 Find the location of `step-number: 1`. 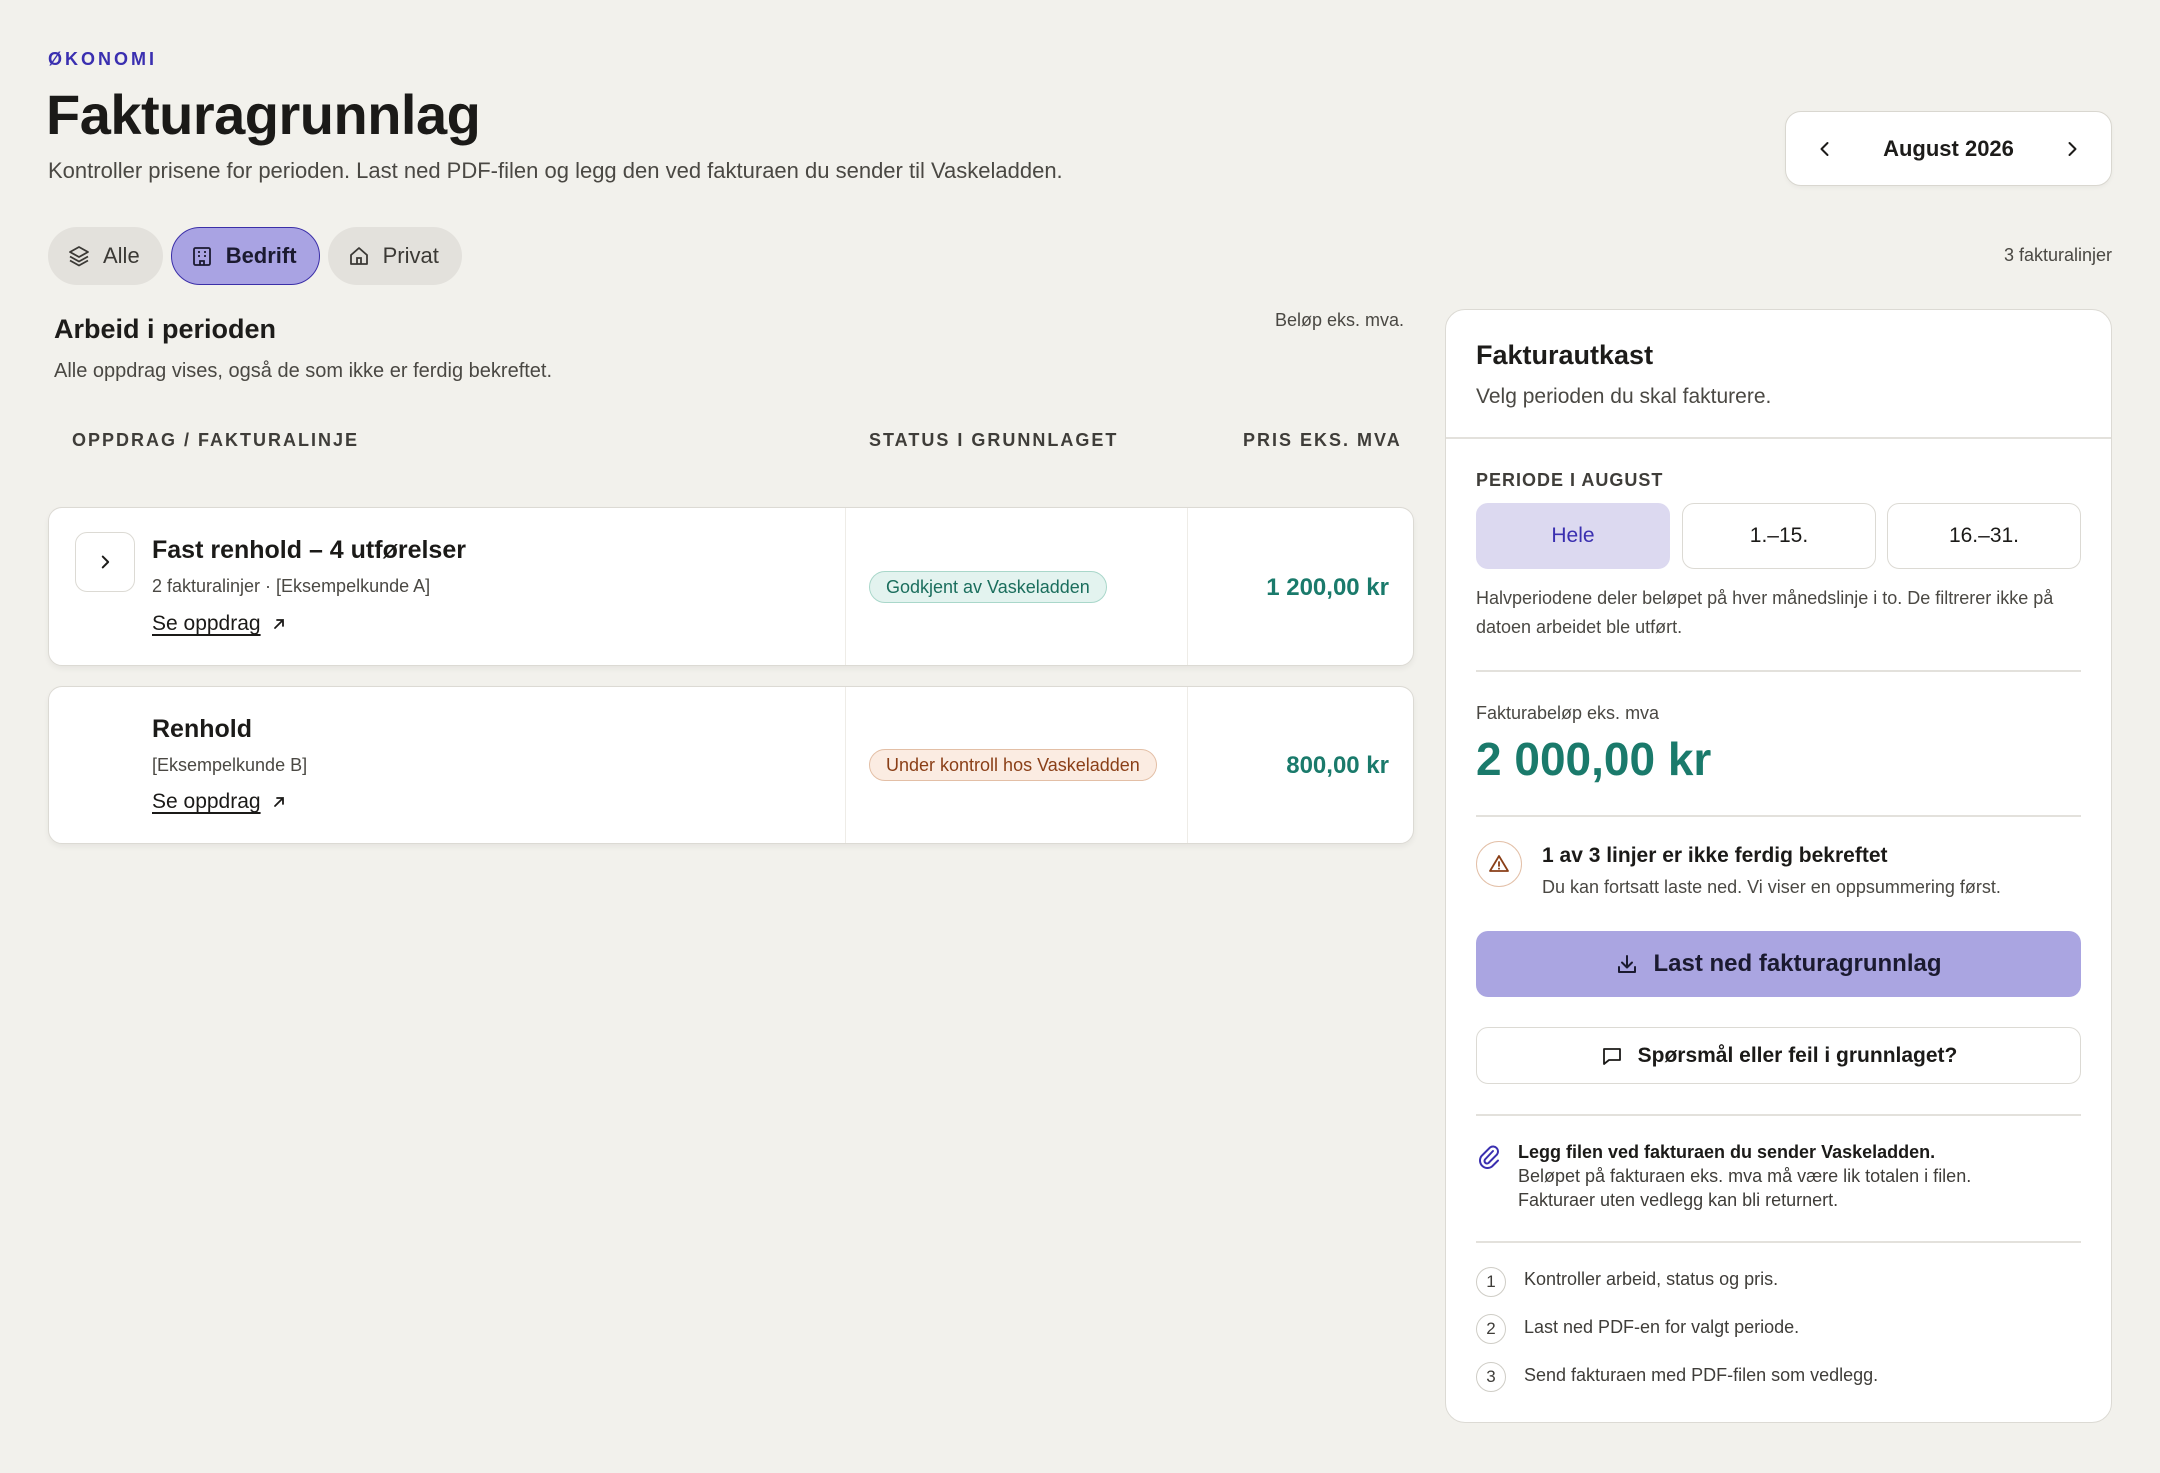

step-number: 1 is located at coordinates (1491, 1282).